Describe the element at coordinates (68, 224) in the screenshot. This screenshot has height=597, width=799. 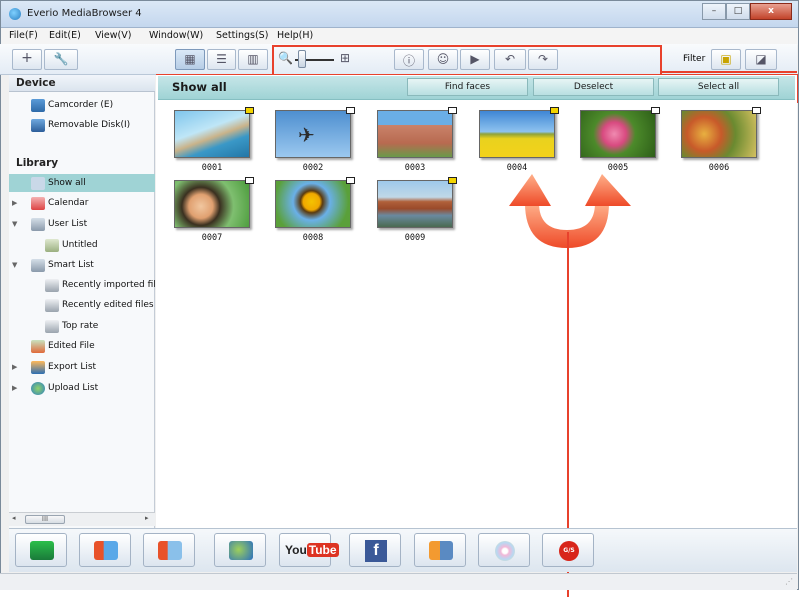
I see `sidebar-item-label: User List` at that location.